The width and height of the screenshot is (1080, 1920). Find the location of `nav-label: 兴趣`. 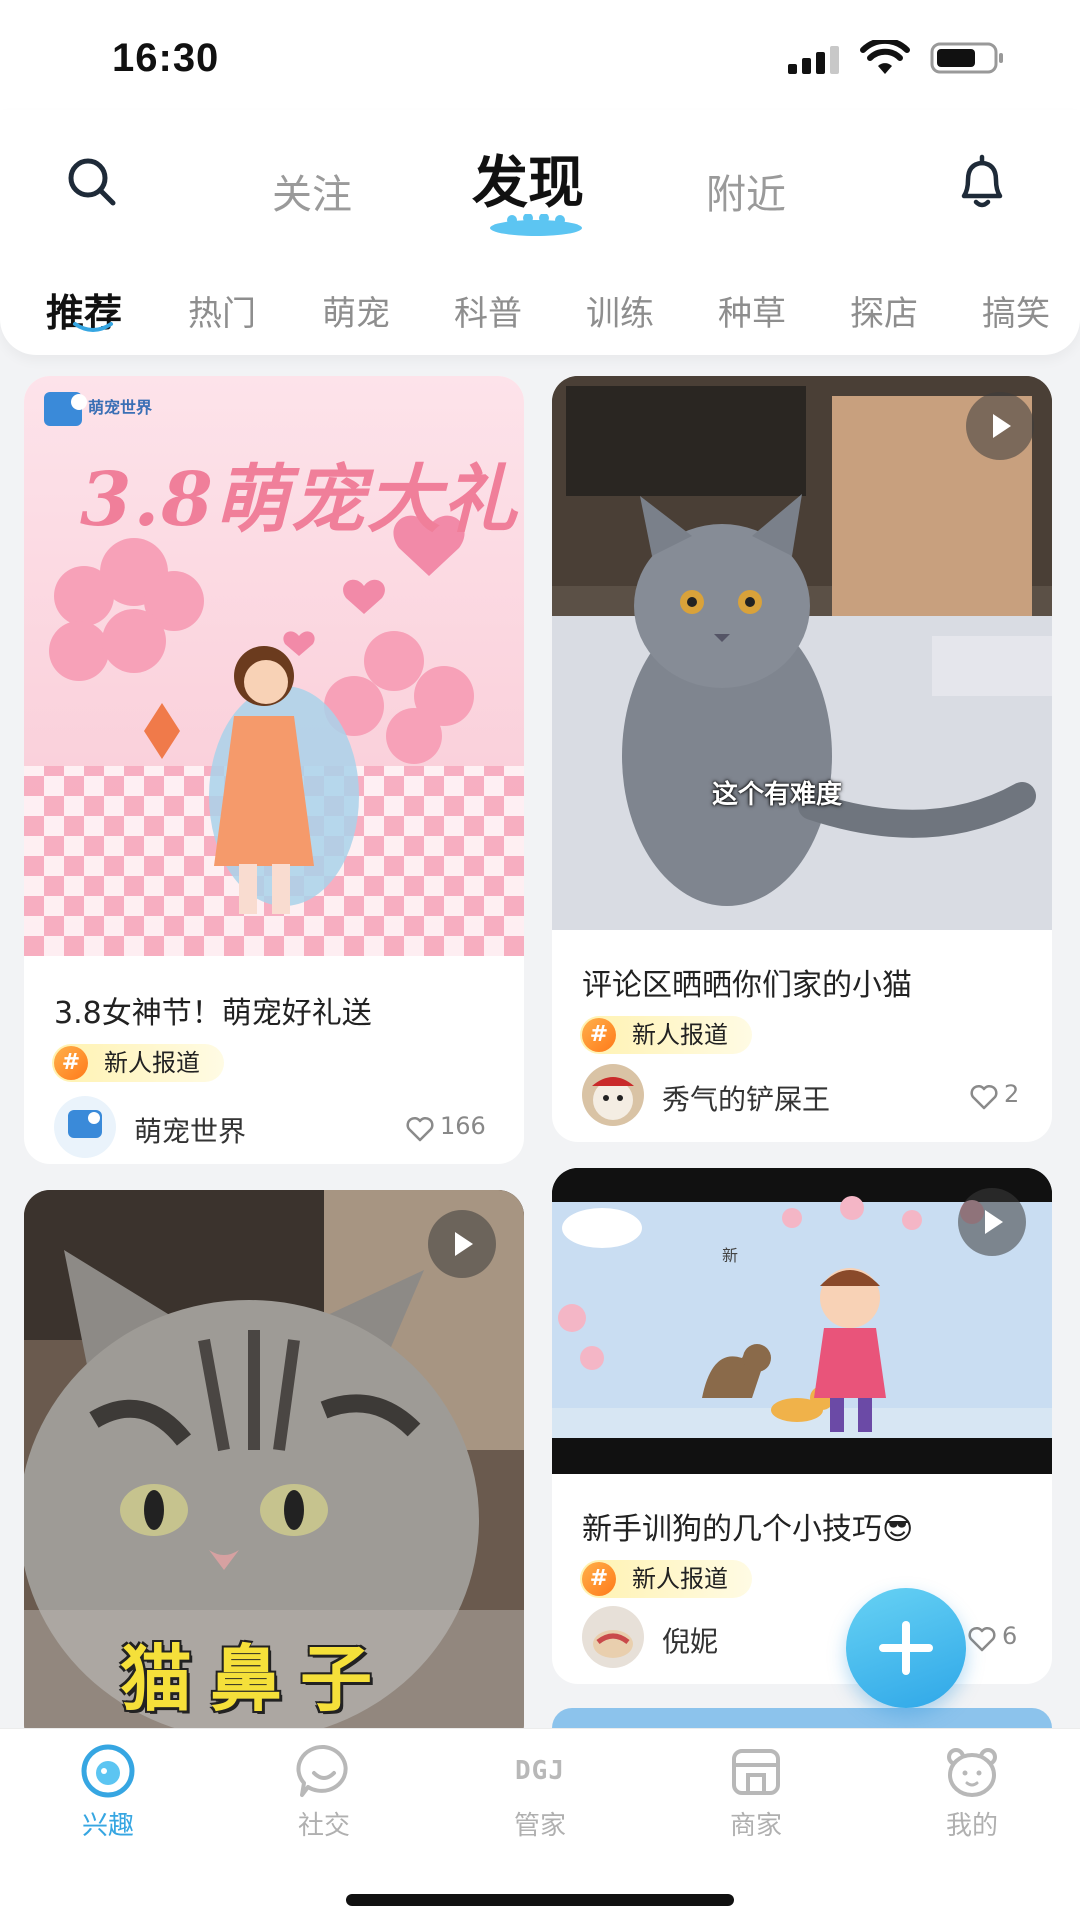

nav-label: 兴趣 is located at coordinates (107, 1826).